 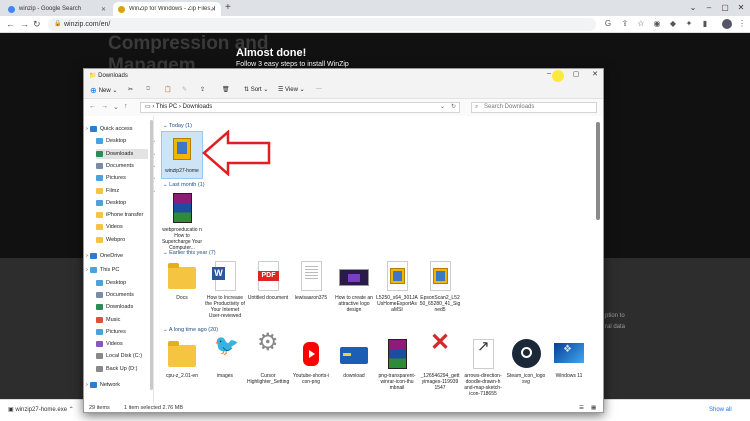 What do you see at coordinates (122, 320) in the screenshot?
I see `nav-item-music: Music` at bounding box center [122, 320].